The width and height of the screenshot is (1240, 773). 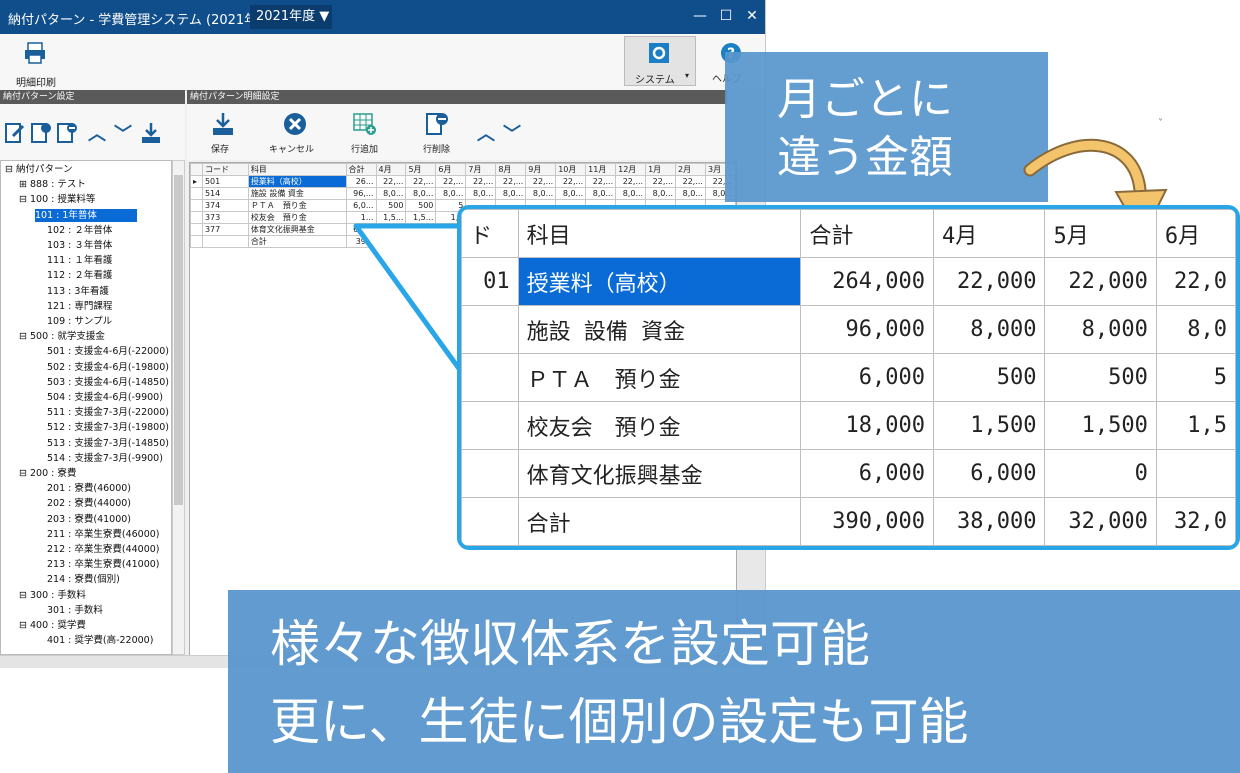 What do you see at coordinates (297, 217) in the screenshot?
I see `grid-cell: 校友会 預り金` at bounding box center [297, 217].